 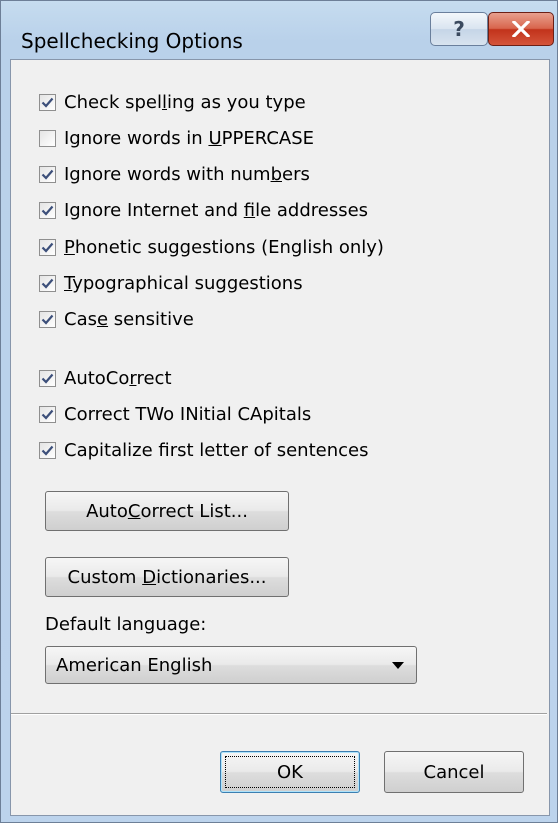 I want to click on option-label: Capitalize first letter of sentences, so click(x=216, y=450).